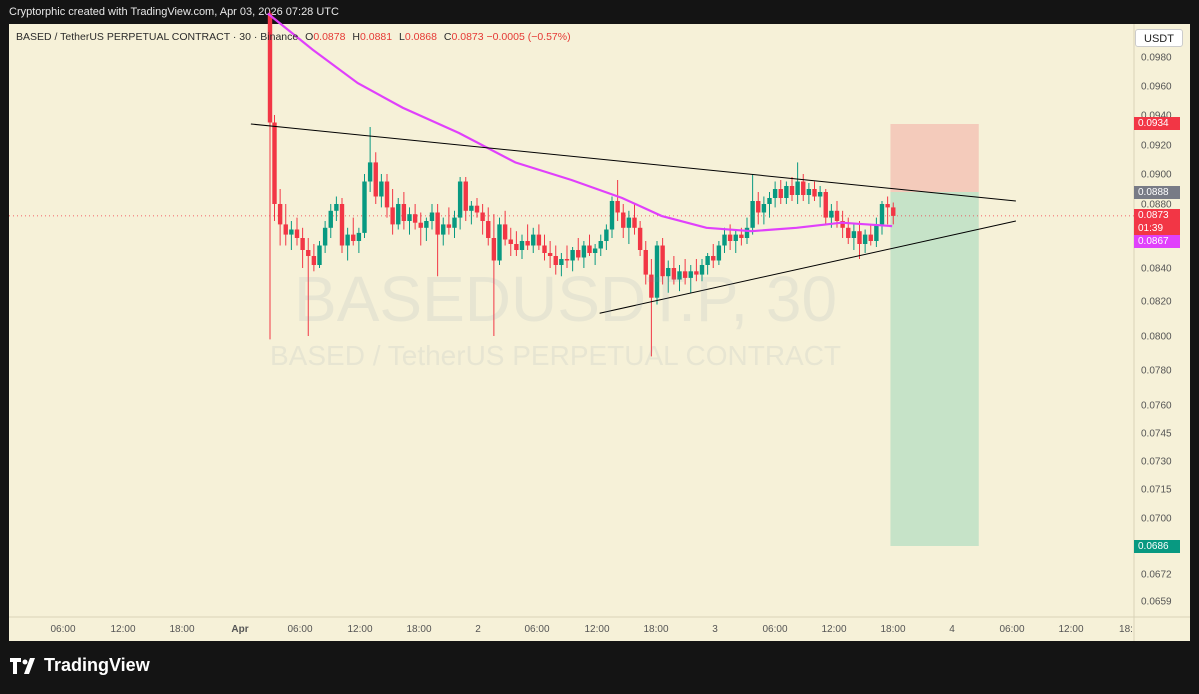 This screenshot has height=694, width=1199. What do you see at coordinates (1126, 629) in the screenshot?
I see `x-tick-label: 18:` at bounding box center [1126, 629].